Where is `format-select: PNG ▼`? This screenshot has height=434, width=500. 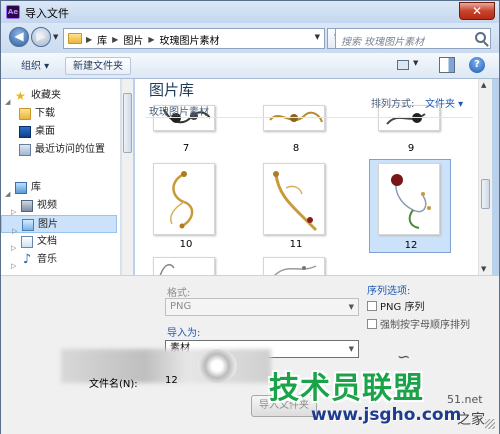 format-select: PNG ▼ is located at coordinates (262, 307).